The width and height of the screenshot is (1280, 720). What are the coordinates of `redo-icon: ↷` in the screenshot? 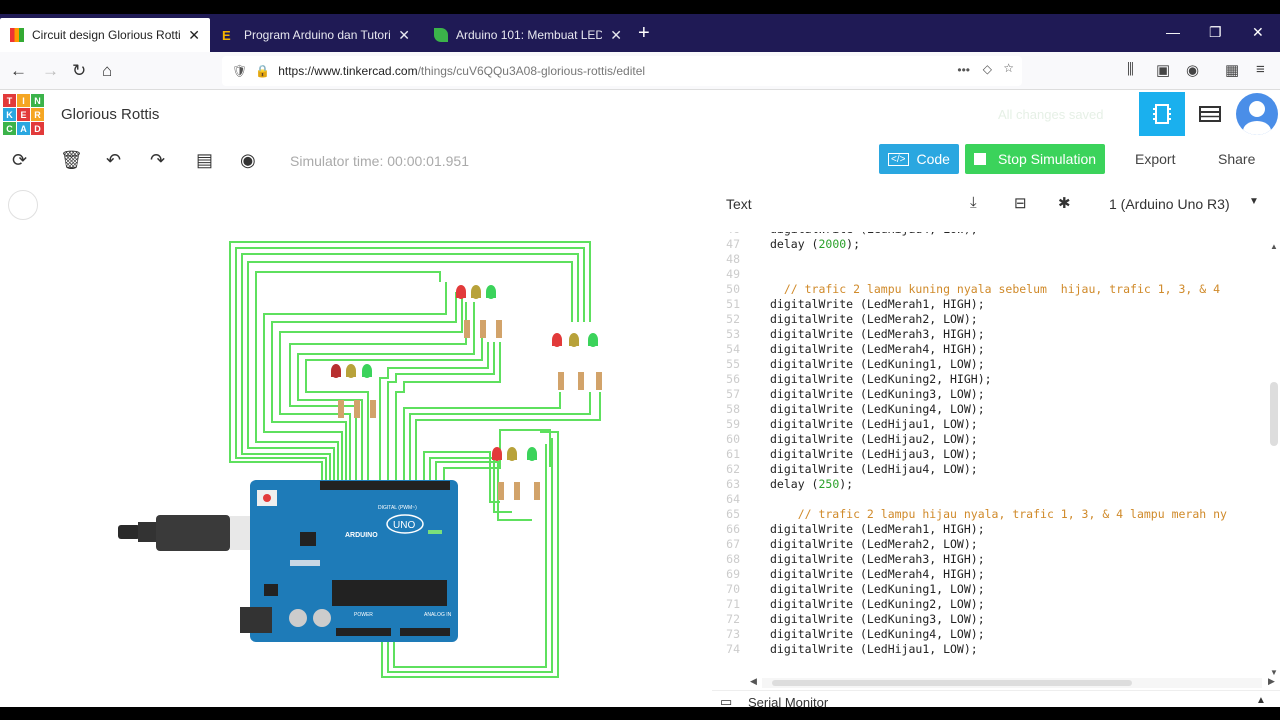 It's located at (157, 160).